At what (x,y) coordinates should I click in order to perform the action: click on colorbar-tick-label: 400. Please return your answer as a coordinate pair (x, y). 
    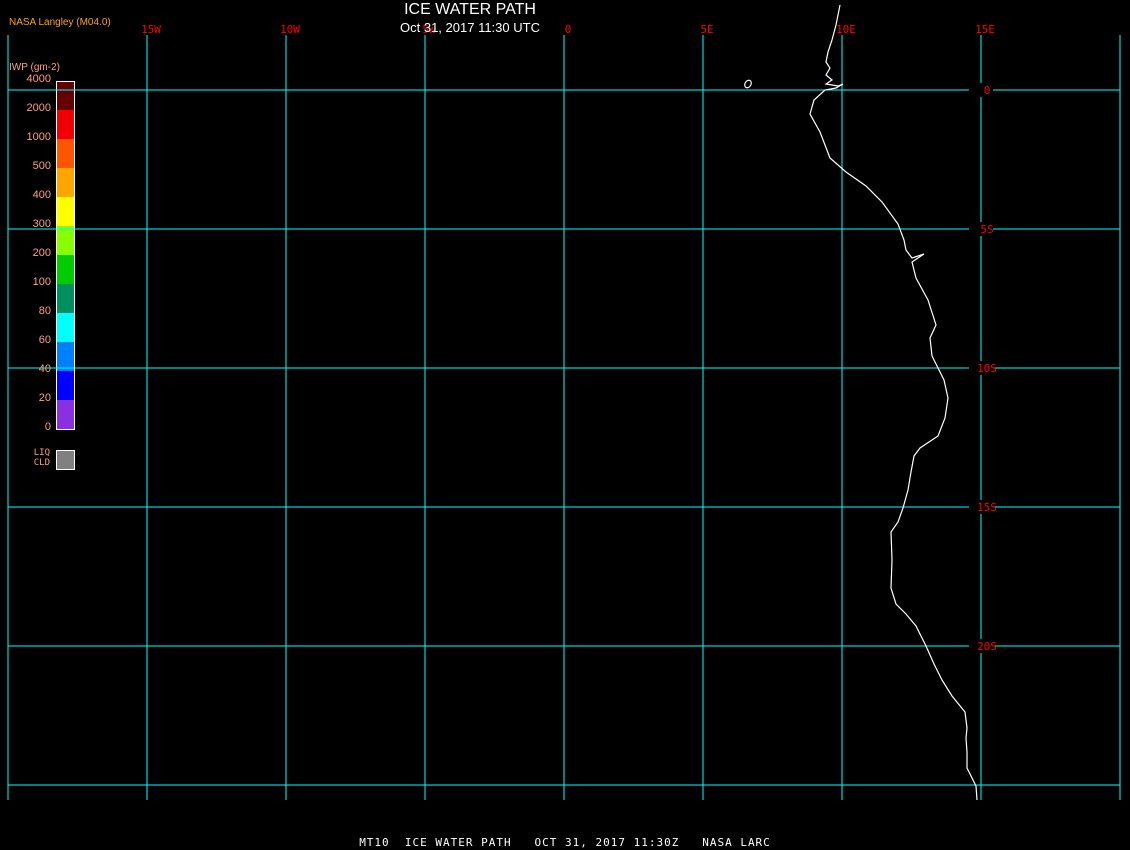
    Looking at the image, I should click on (41, 195).